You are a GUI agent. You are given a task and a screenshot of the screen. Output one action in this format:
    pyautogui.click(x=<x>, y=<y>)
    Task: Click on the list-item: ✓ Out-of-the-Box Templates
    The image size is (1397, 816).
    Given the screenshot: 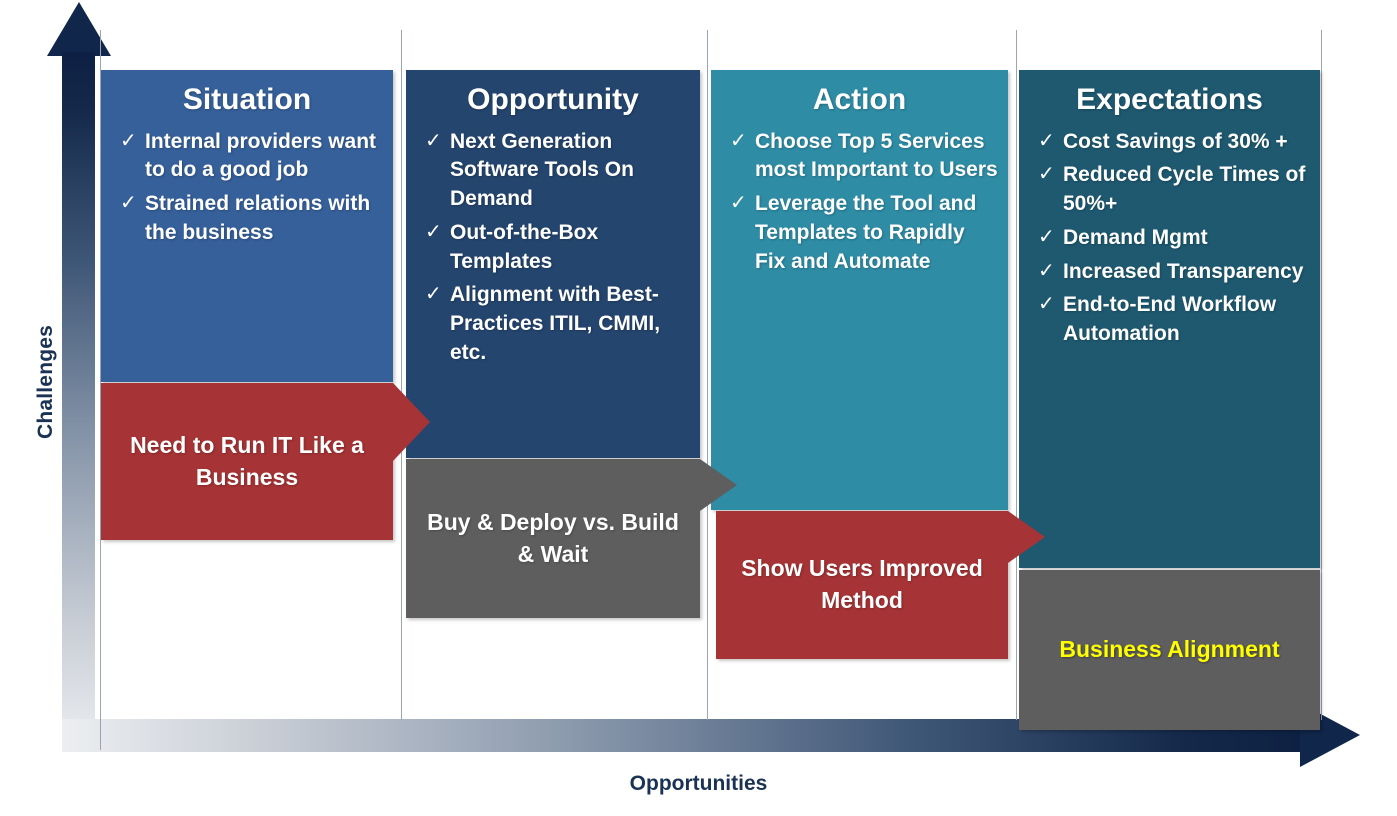 What is the action you would take?
    pyautogui.click(x=553, y=248)
    